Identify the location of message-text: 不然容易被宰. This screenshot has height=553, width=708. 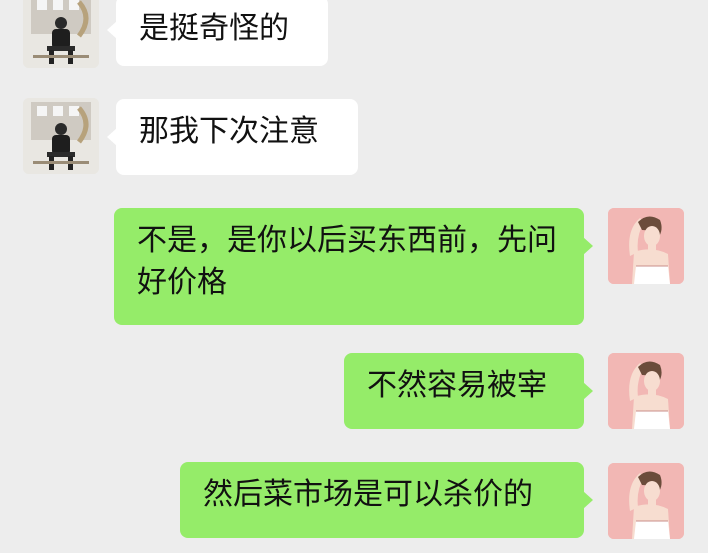
(457, 385).